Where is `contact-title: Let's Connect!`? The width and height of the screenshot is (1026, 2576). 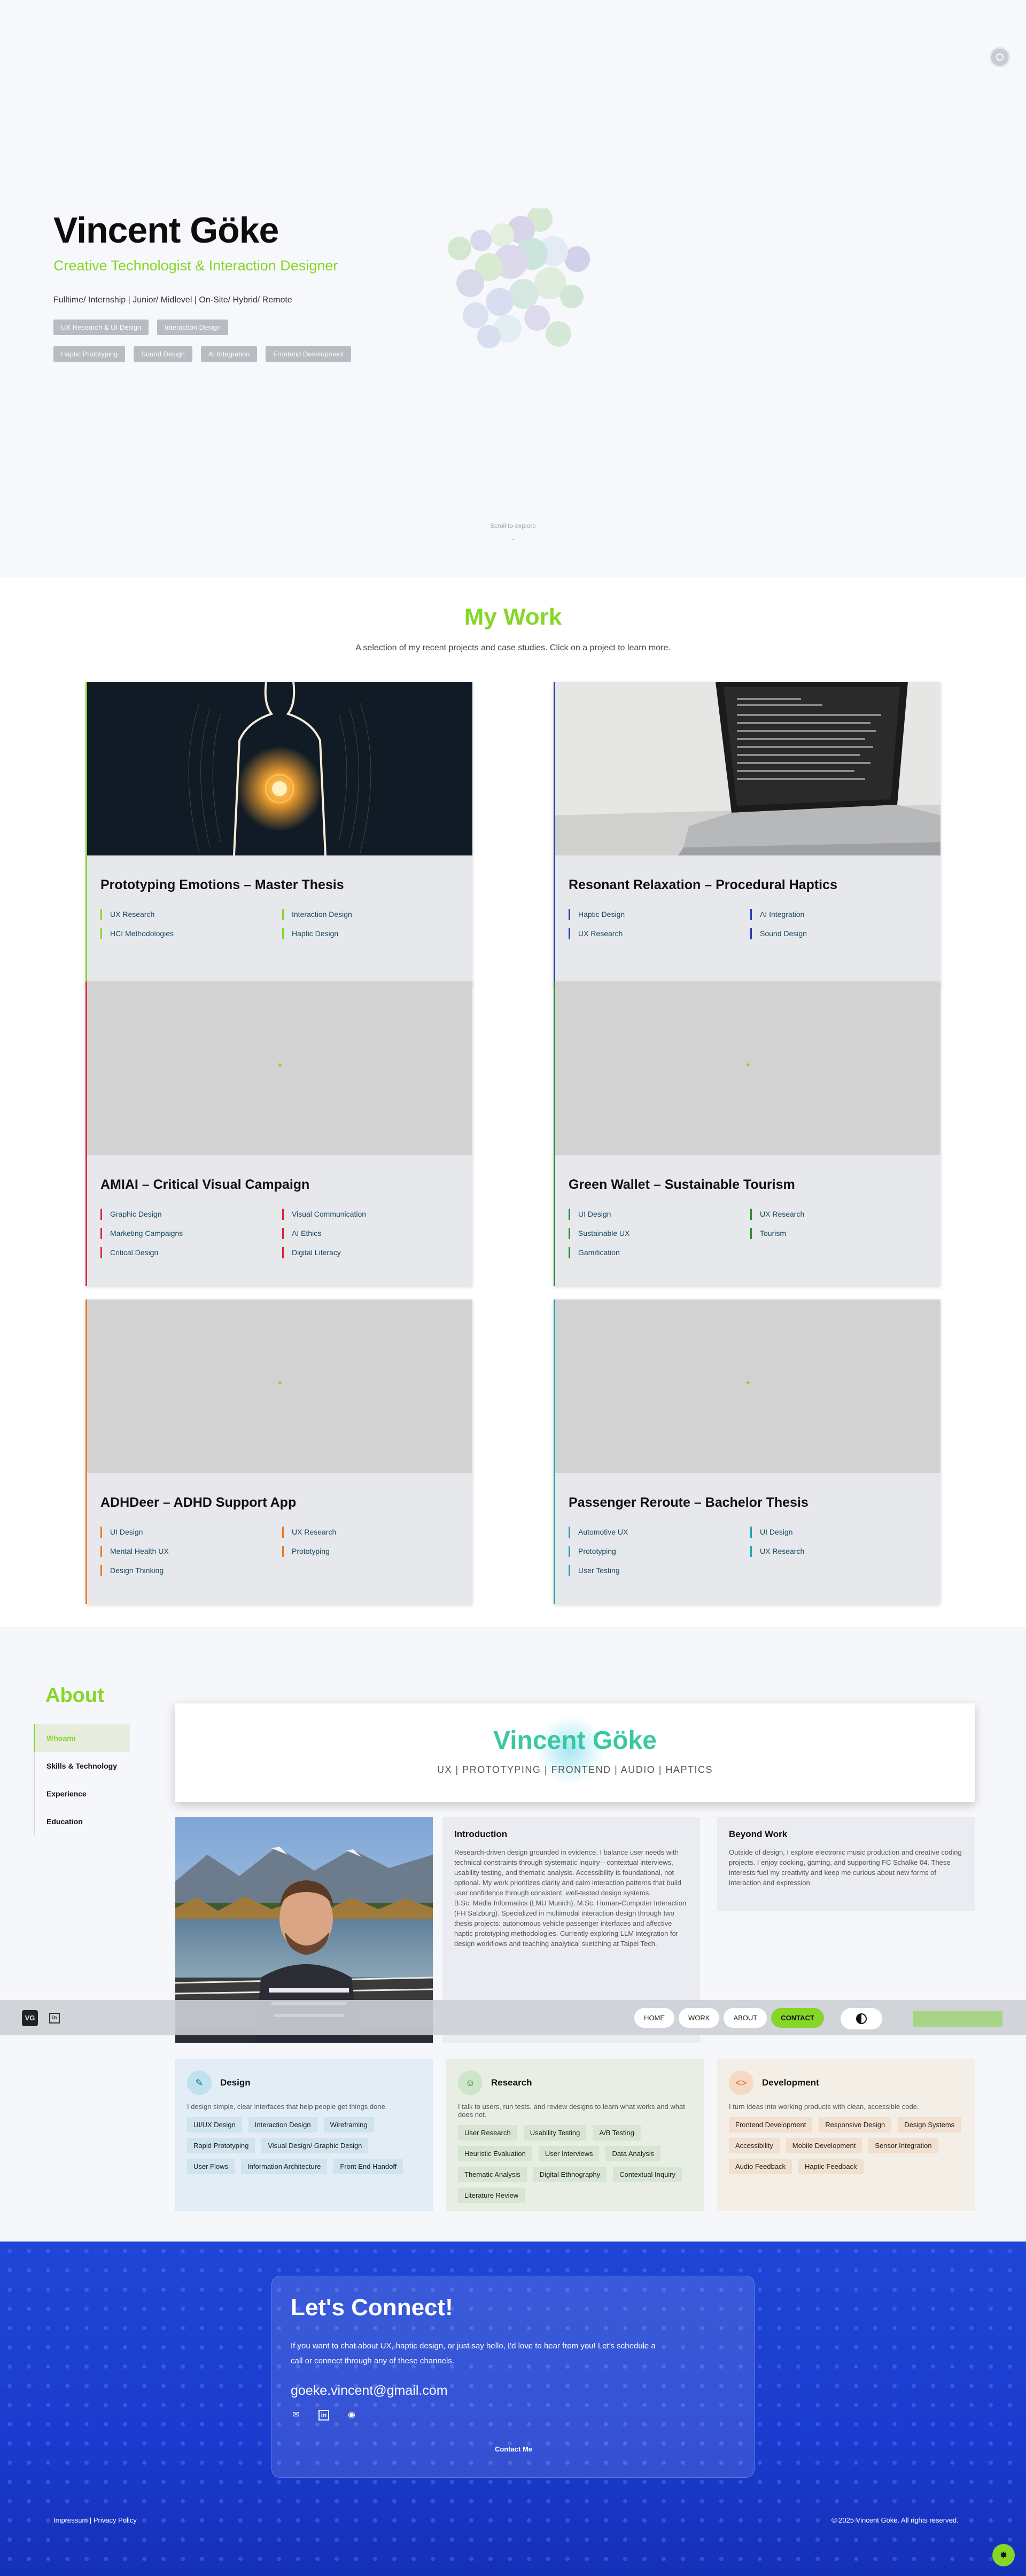
contact-title: Let's Connect! is located at coordinates (372, 2307).